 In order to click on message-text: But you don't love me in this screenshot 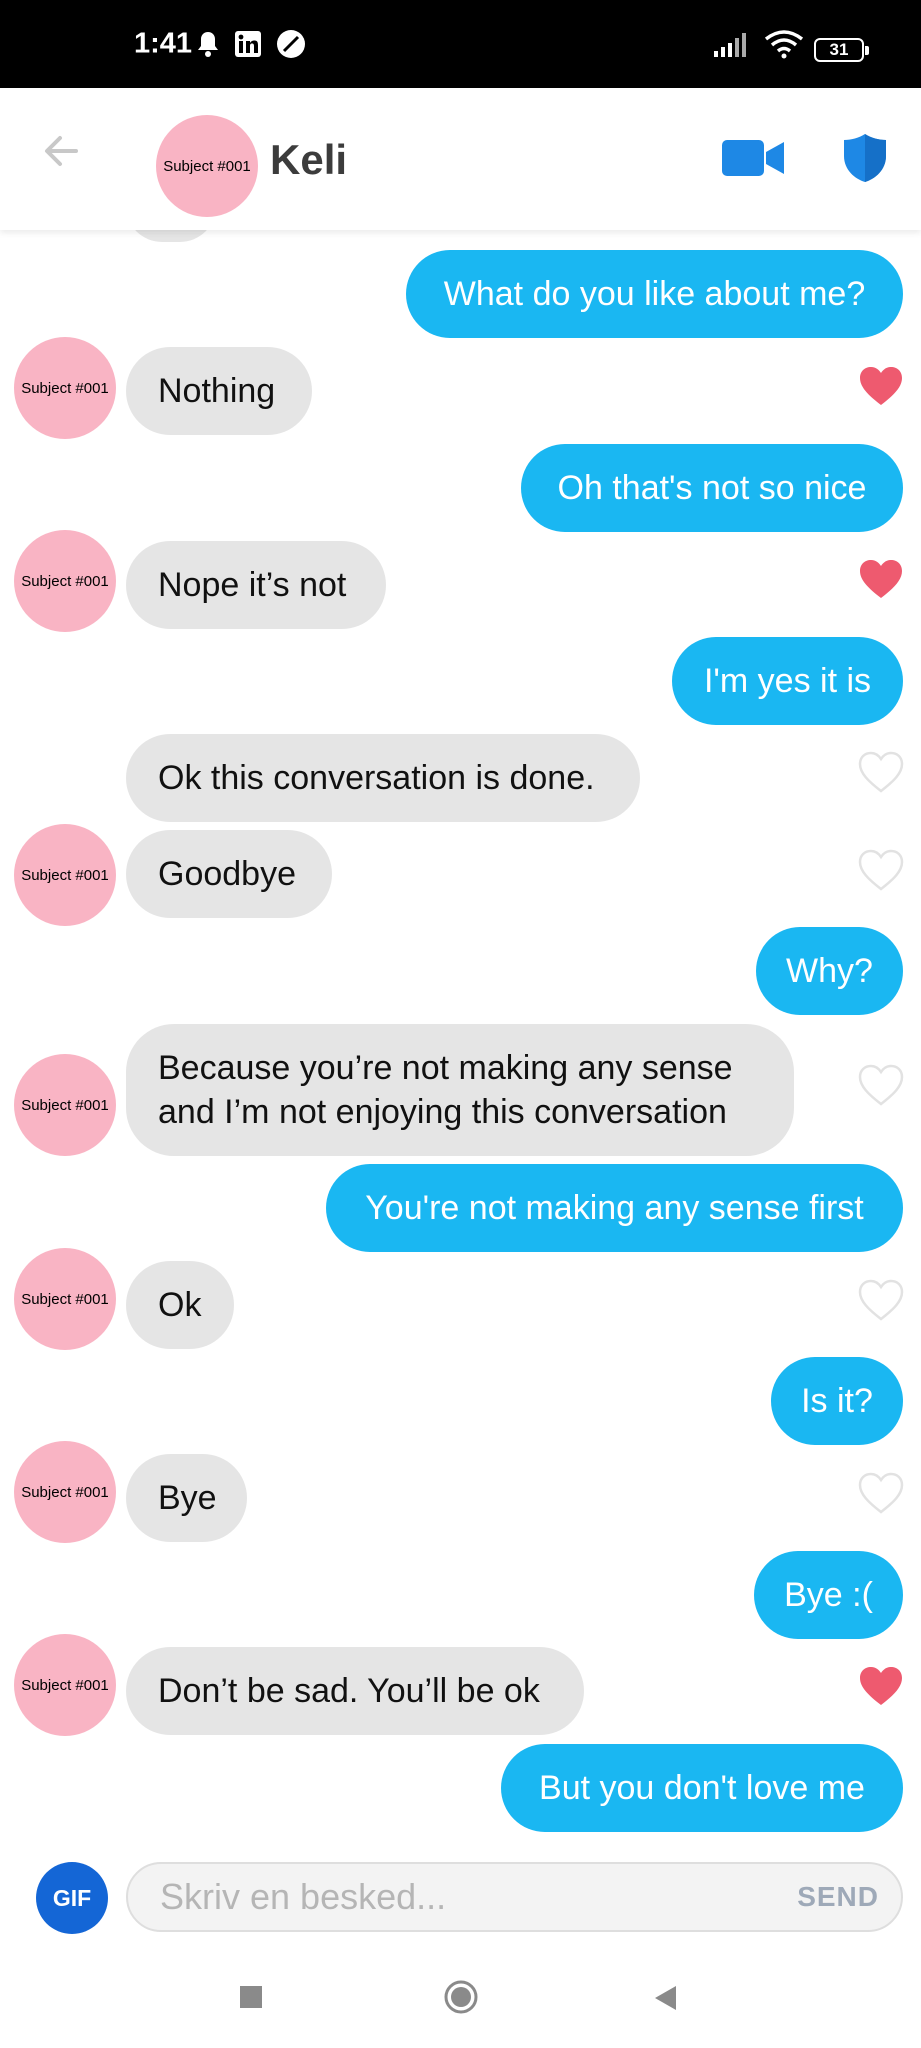, I will do `click(702, 1787)`.